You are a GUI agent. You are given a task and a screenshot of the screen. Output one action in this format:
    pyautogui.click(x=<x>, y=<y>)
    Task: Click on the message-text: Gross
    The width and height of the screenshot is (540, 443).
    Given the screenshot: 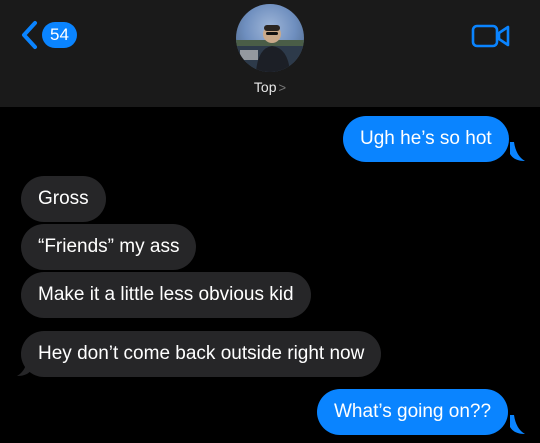 What is the action you would take?
    pyautogui.click(x=63, y=198)
    